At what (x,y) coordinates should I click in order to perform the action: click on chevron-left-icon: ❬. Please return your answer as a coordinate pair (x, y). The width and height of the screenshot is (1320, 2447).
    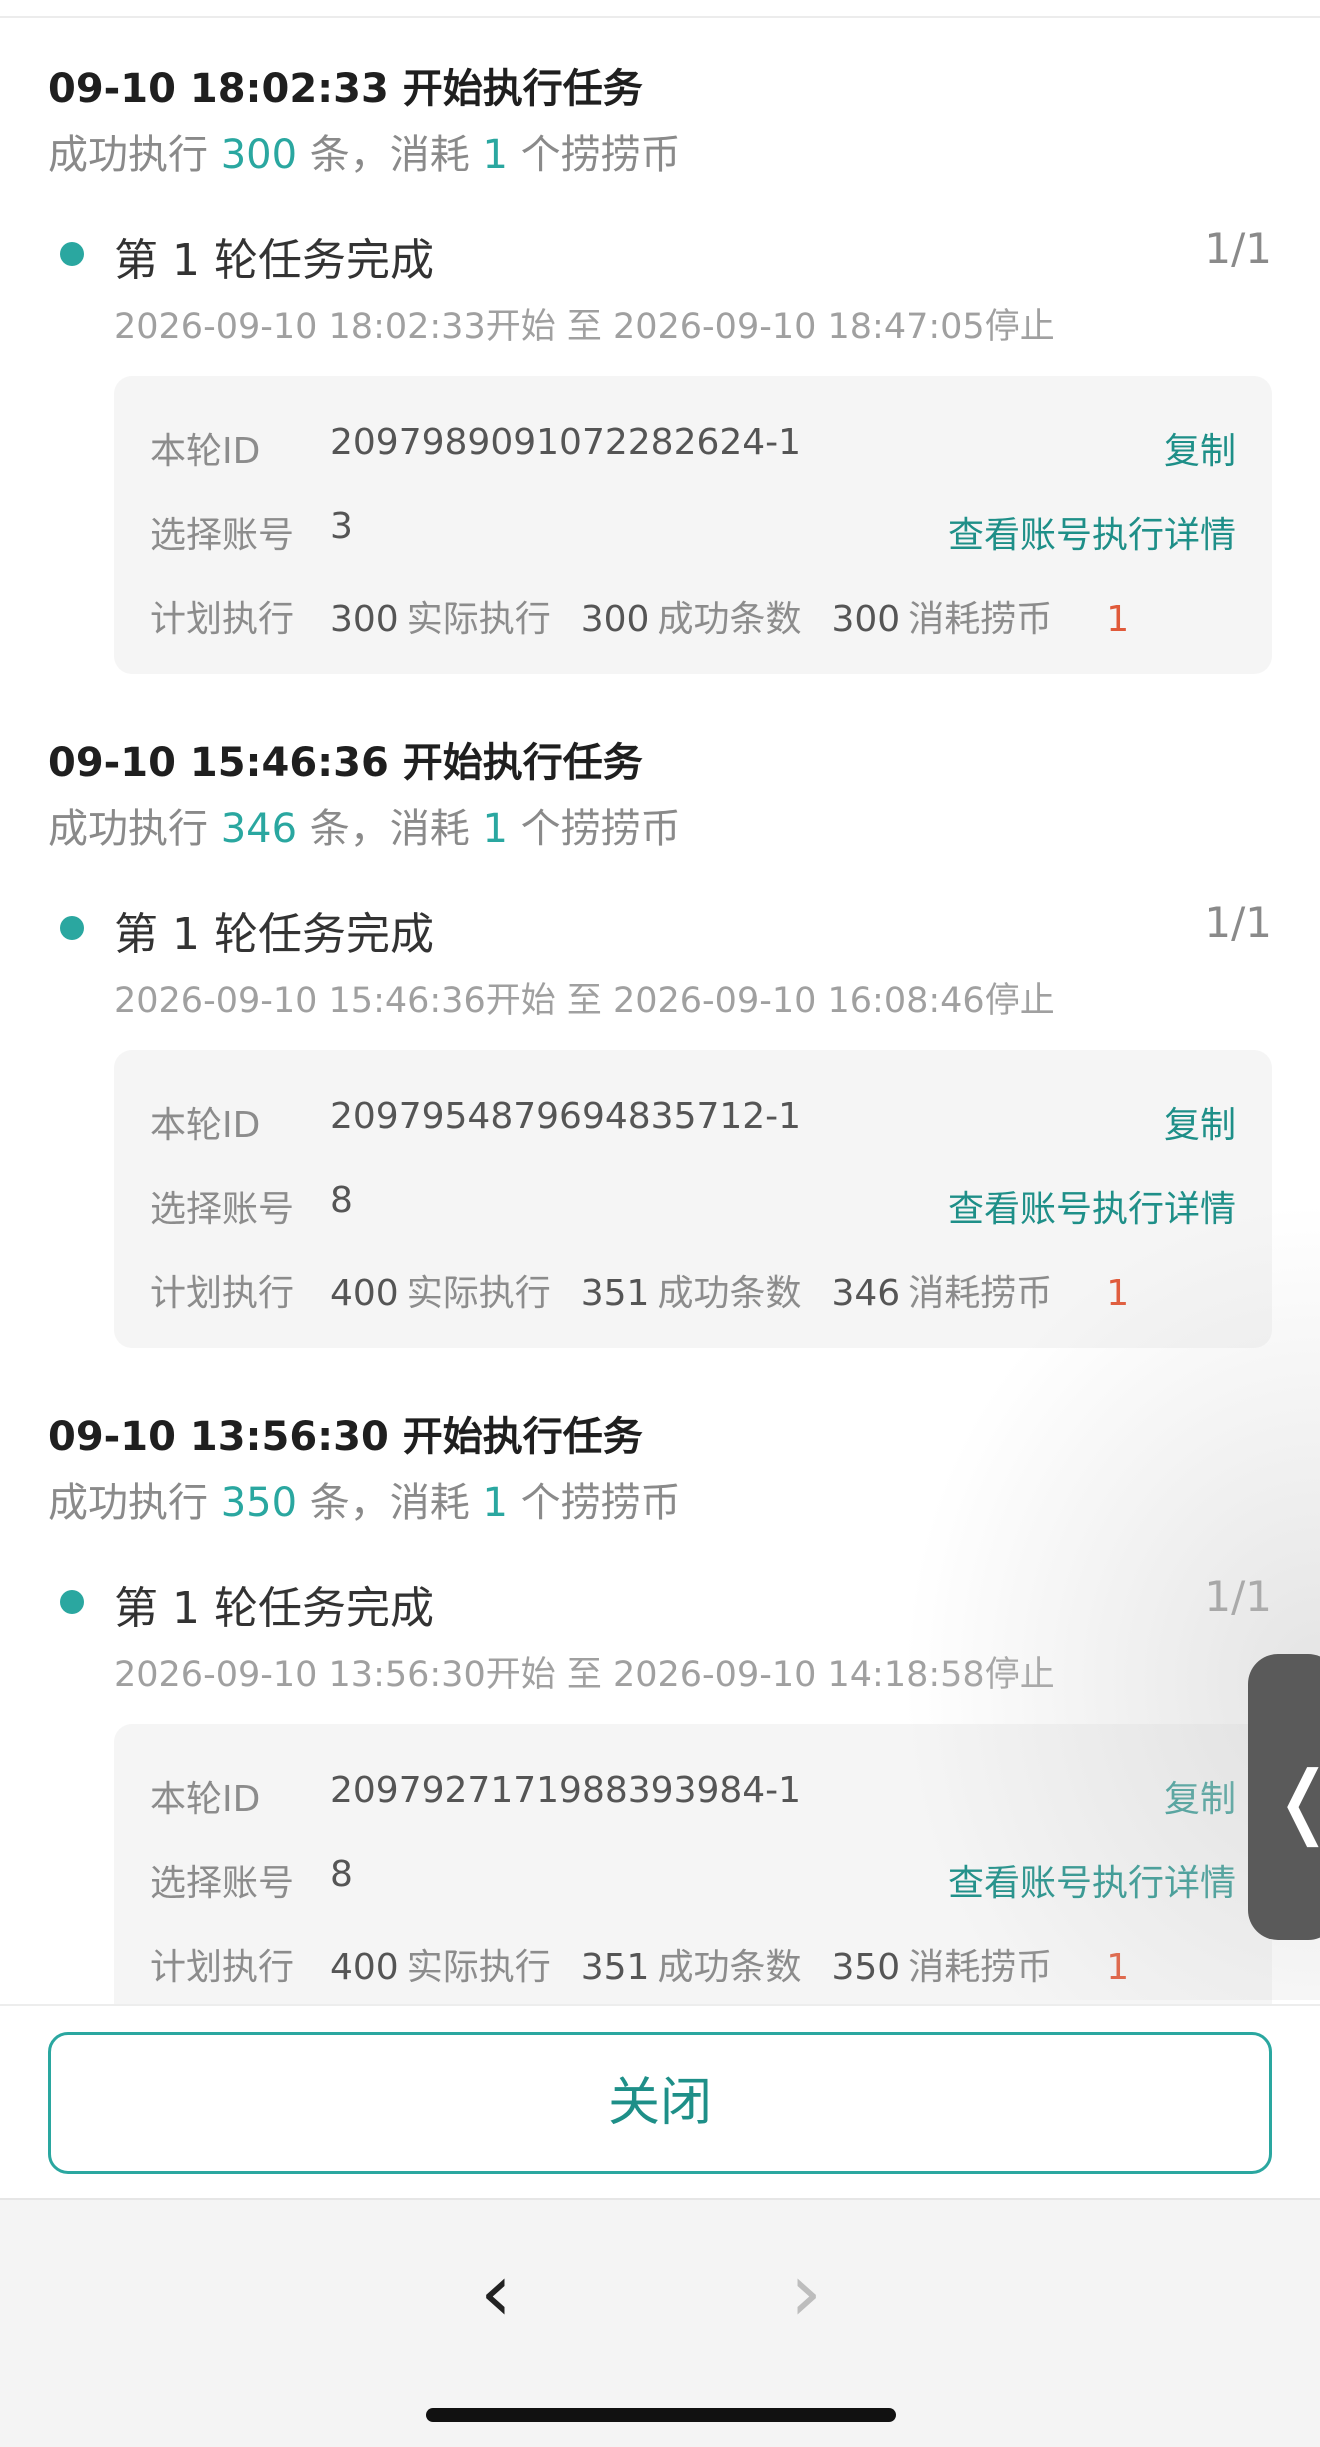
    Looking at the image, I should click on (1295, 1800).